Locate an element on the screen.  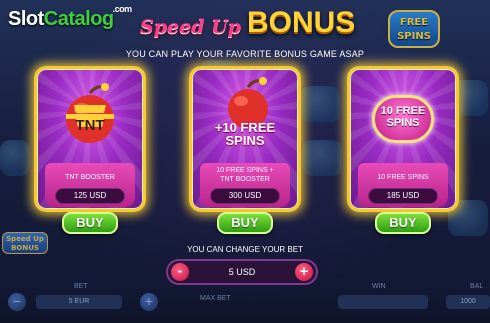
slotcatalog-logo: SlotCatalog .com is located at coordinates (70, 17).